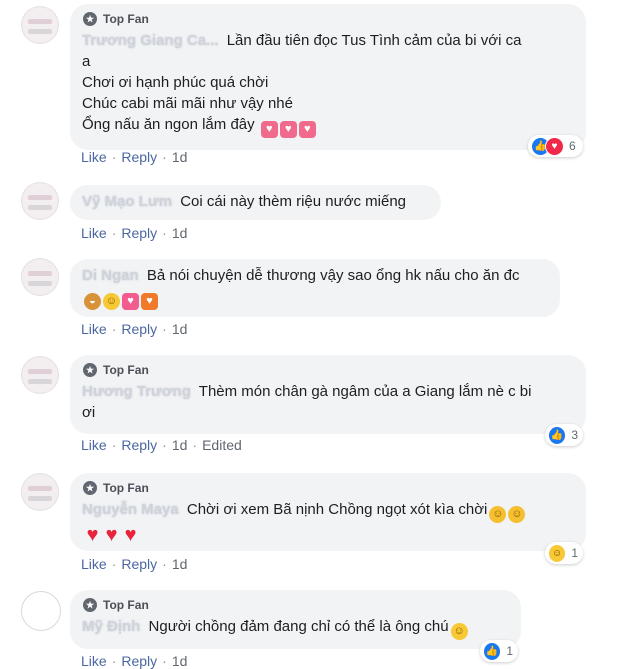 The height and width of the screenshot is (669, 628). What do you see at coordinates (127, 201) in the screenshot?
I see `comment-author: Vỹ Mạo Lưm` at bounding box center [127, 201].